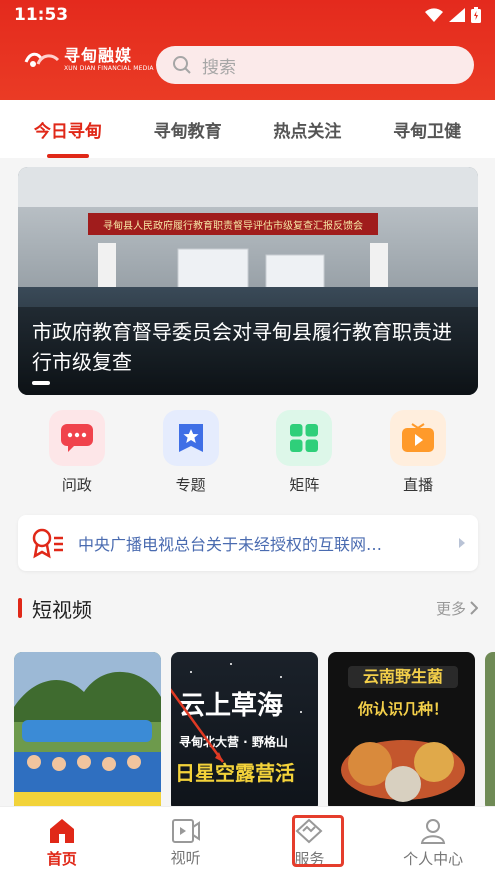  I want to click on logo-subtitle: XUN DIAN FINANCIAL MEDIA, so click(109, 68).